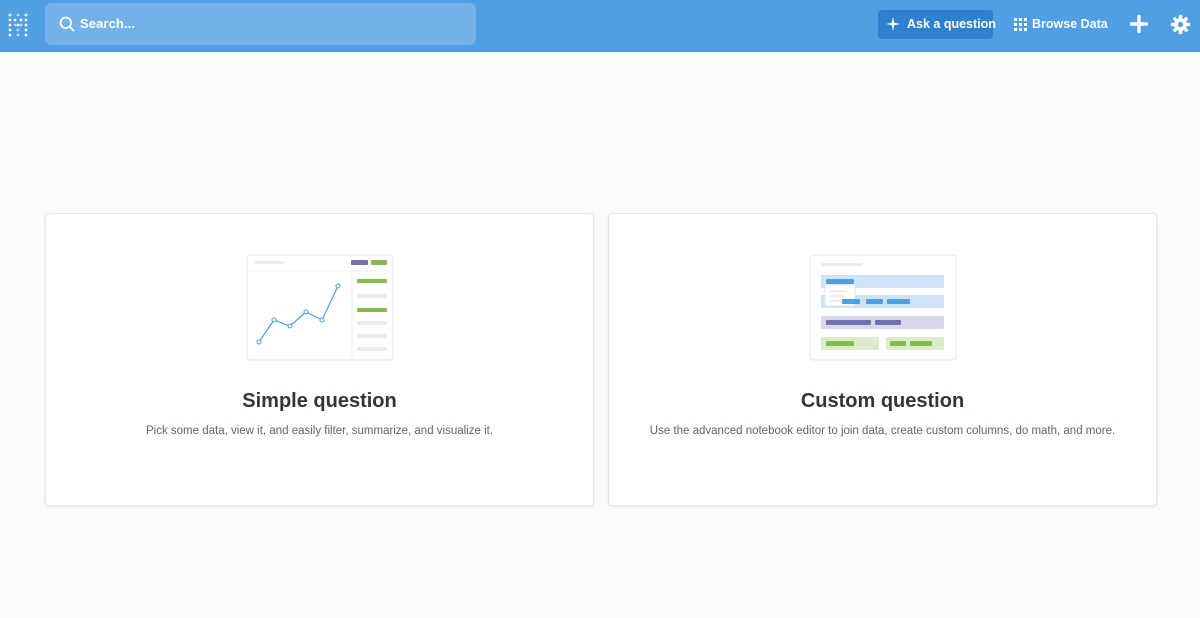 This screenshot has height=618, width=1200. What do you see at coordinates (319, 401) in the screenshot?
I see `card-title: Simple question` at bounding box center [319, 401].